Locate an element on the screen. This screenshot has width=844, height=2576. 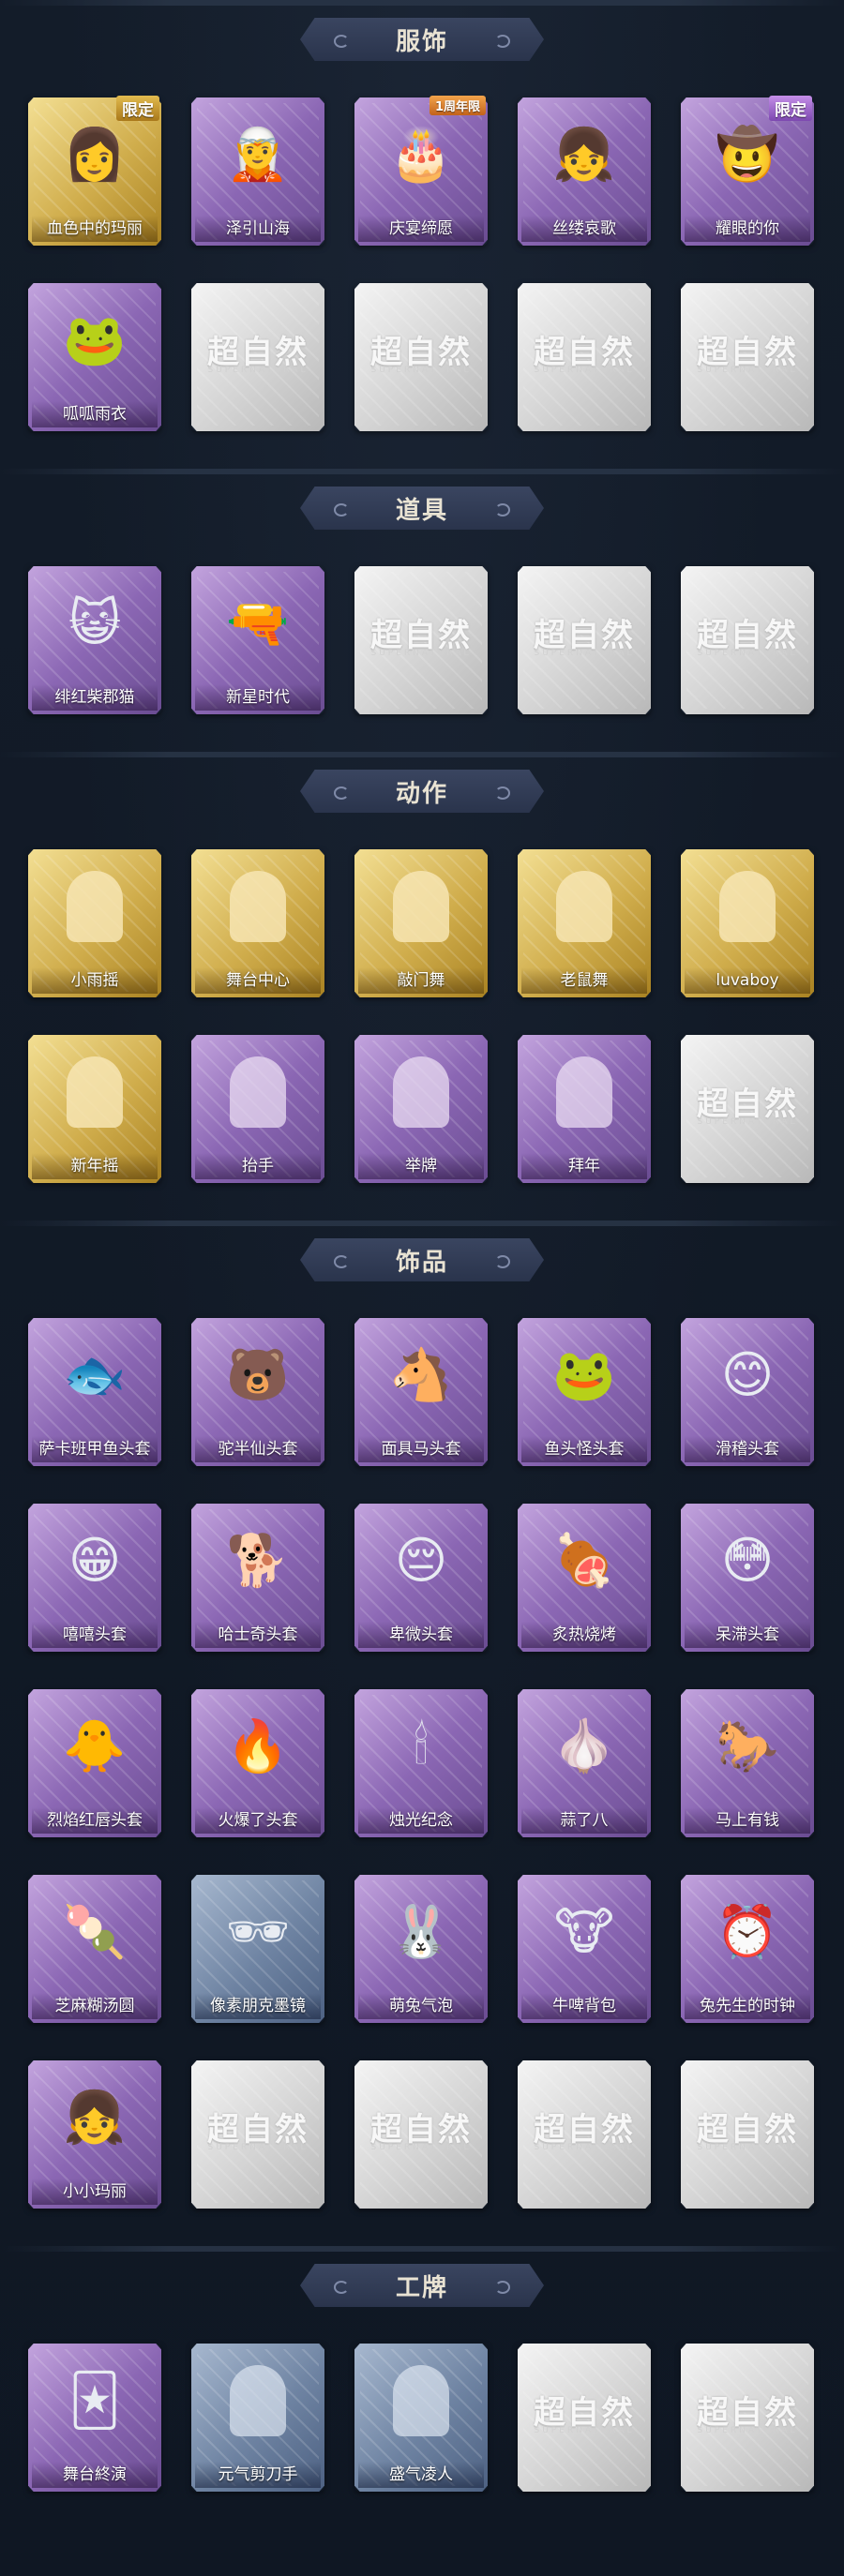
section-title-plate: 动作 is located at coordinates (422, 791).